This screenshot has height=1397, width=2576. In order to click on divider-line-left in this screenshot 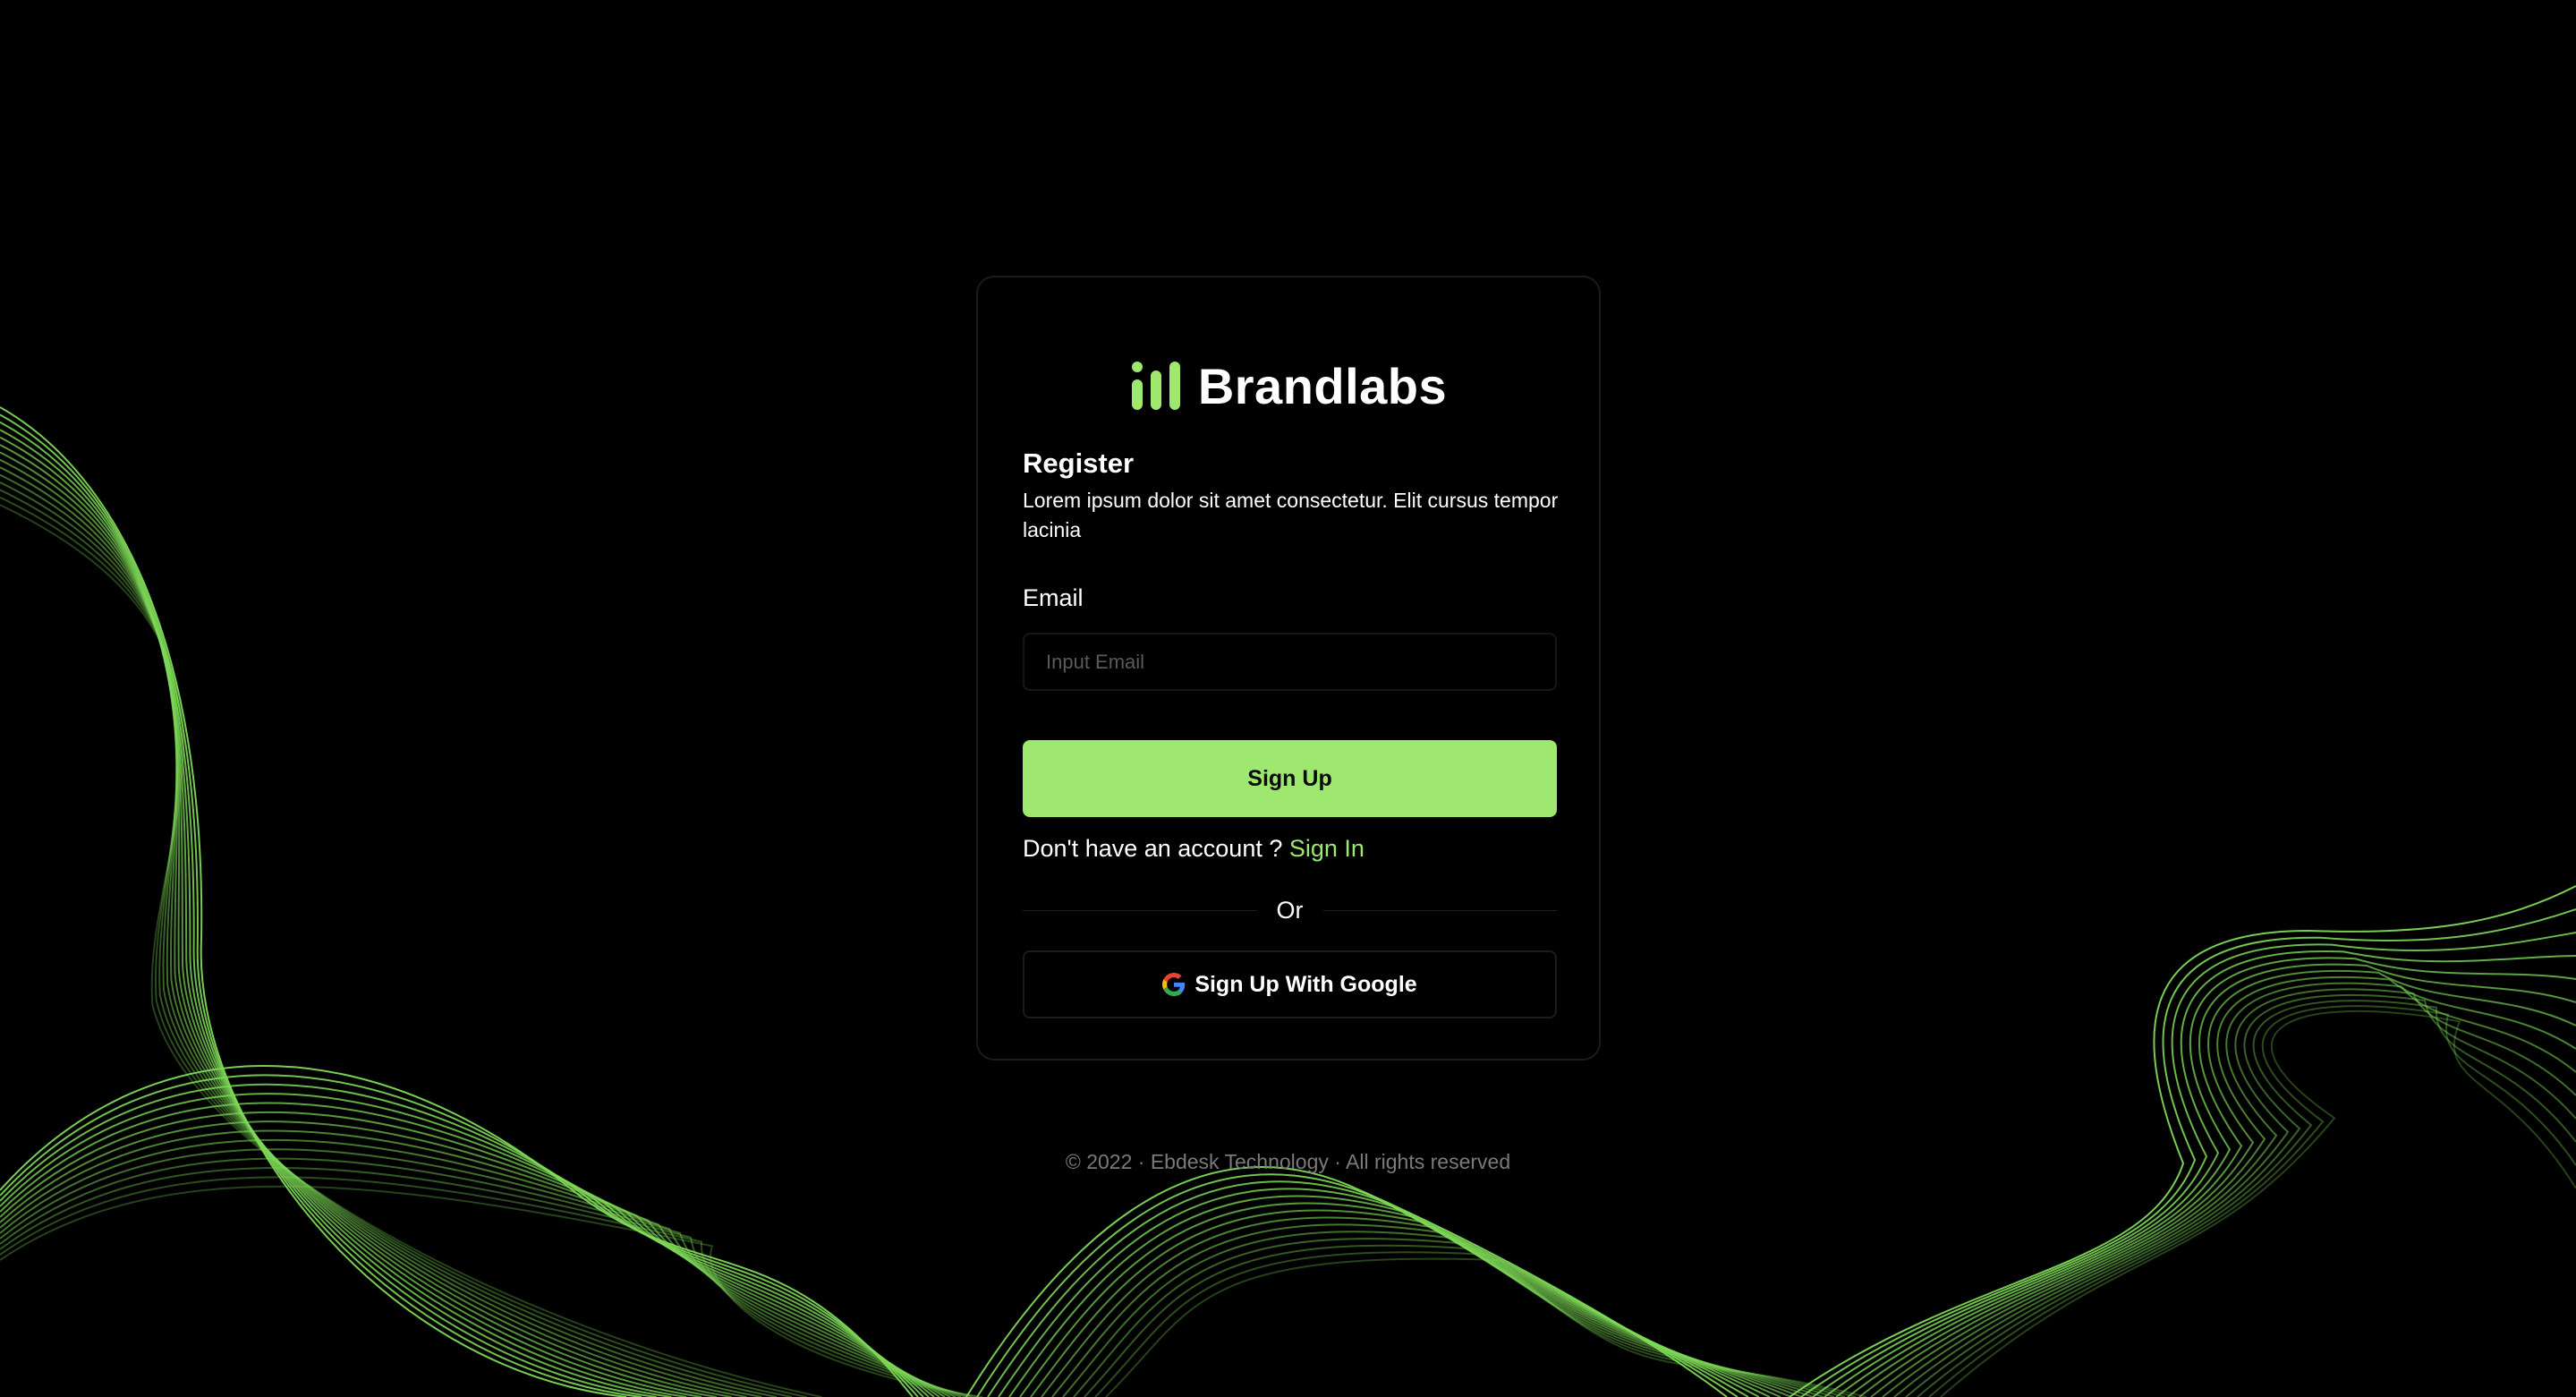, I will do `click(1140, 910)`.